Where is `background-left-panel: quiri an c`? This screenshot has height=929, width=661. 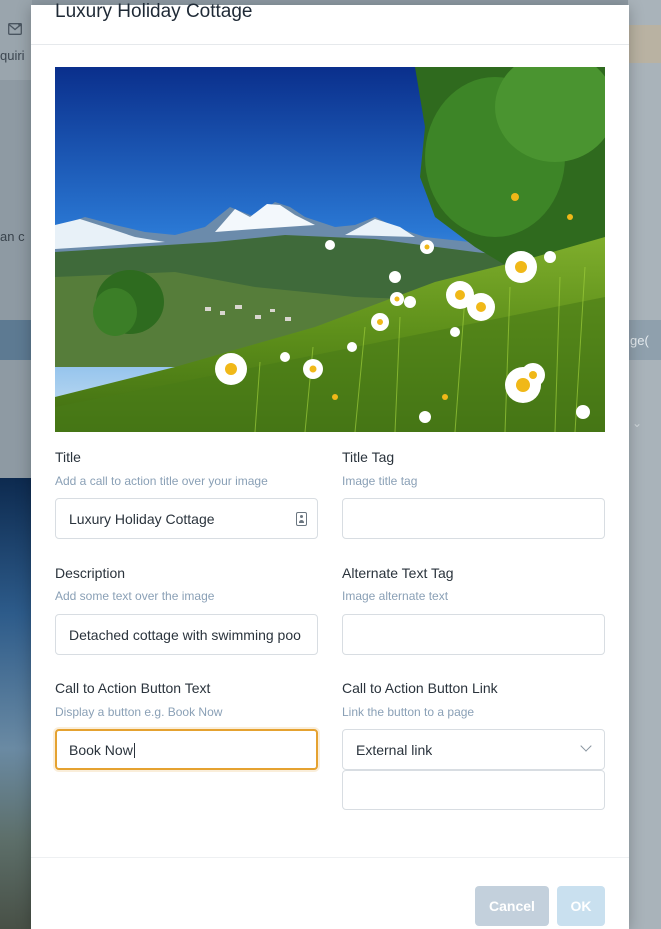
background-left-panel: quiri an c is located at coordinates (16, 464).